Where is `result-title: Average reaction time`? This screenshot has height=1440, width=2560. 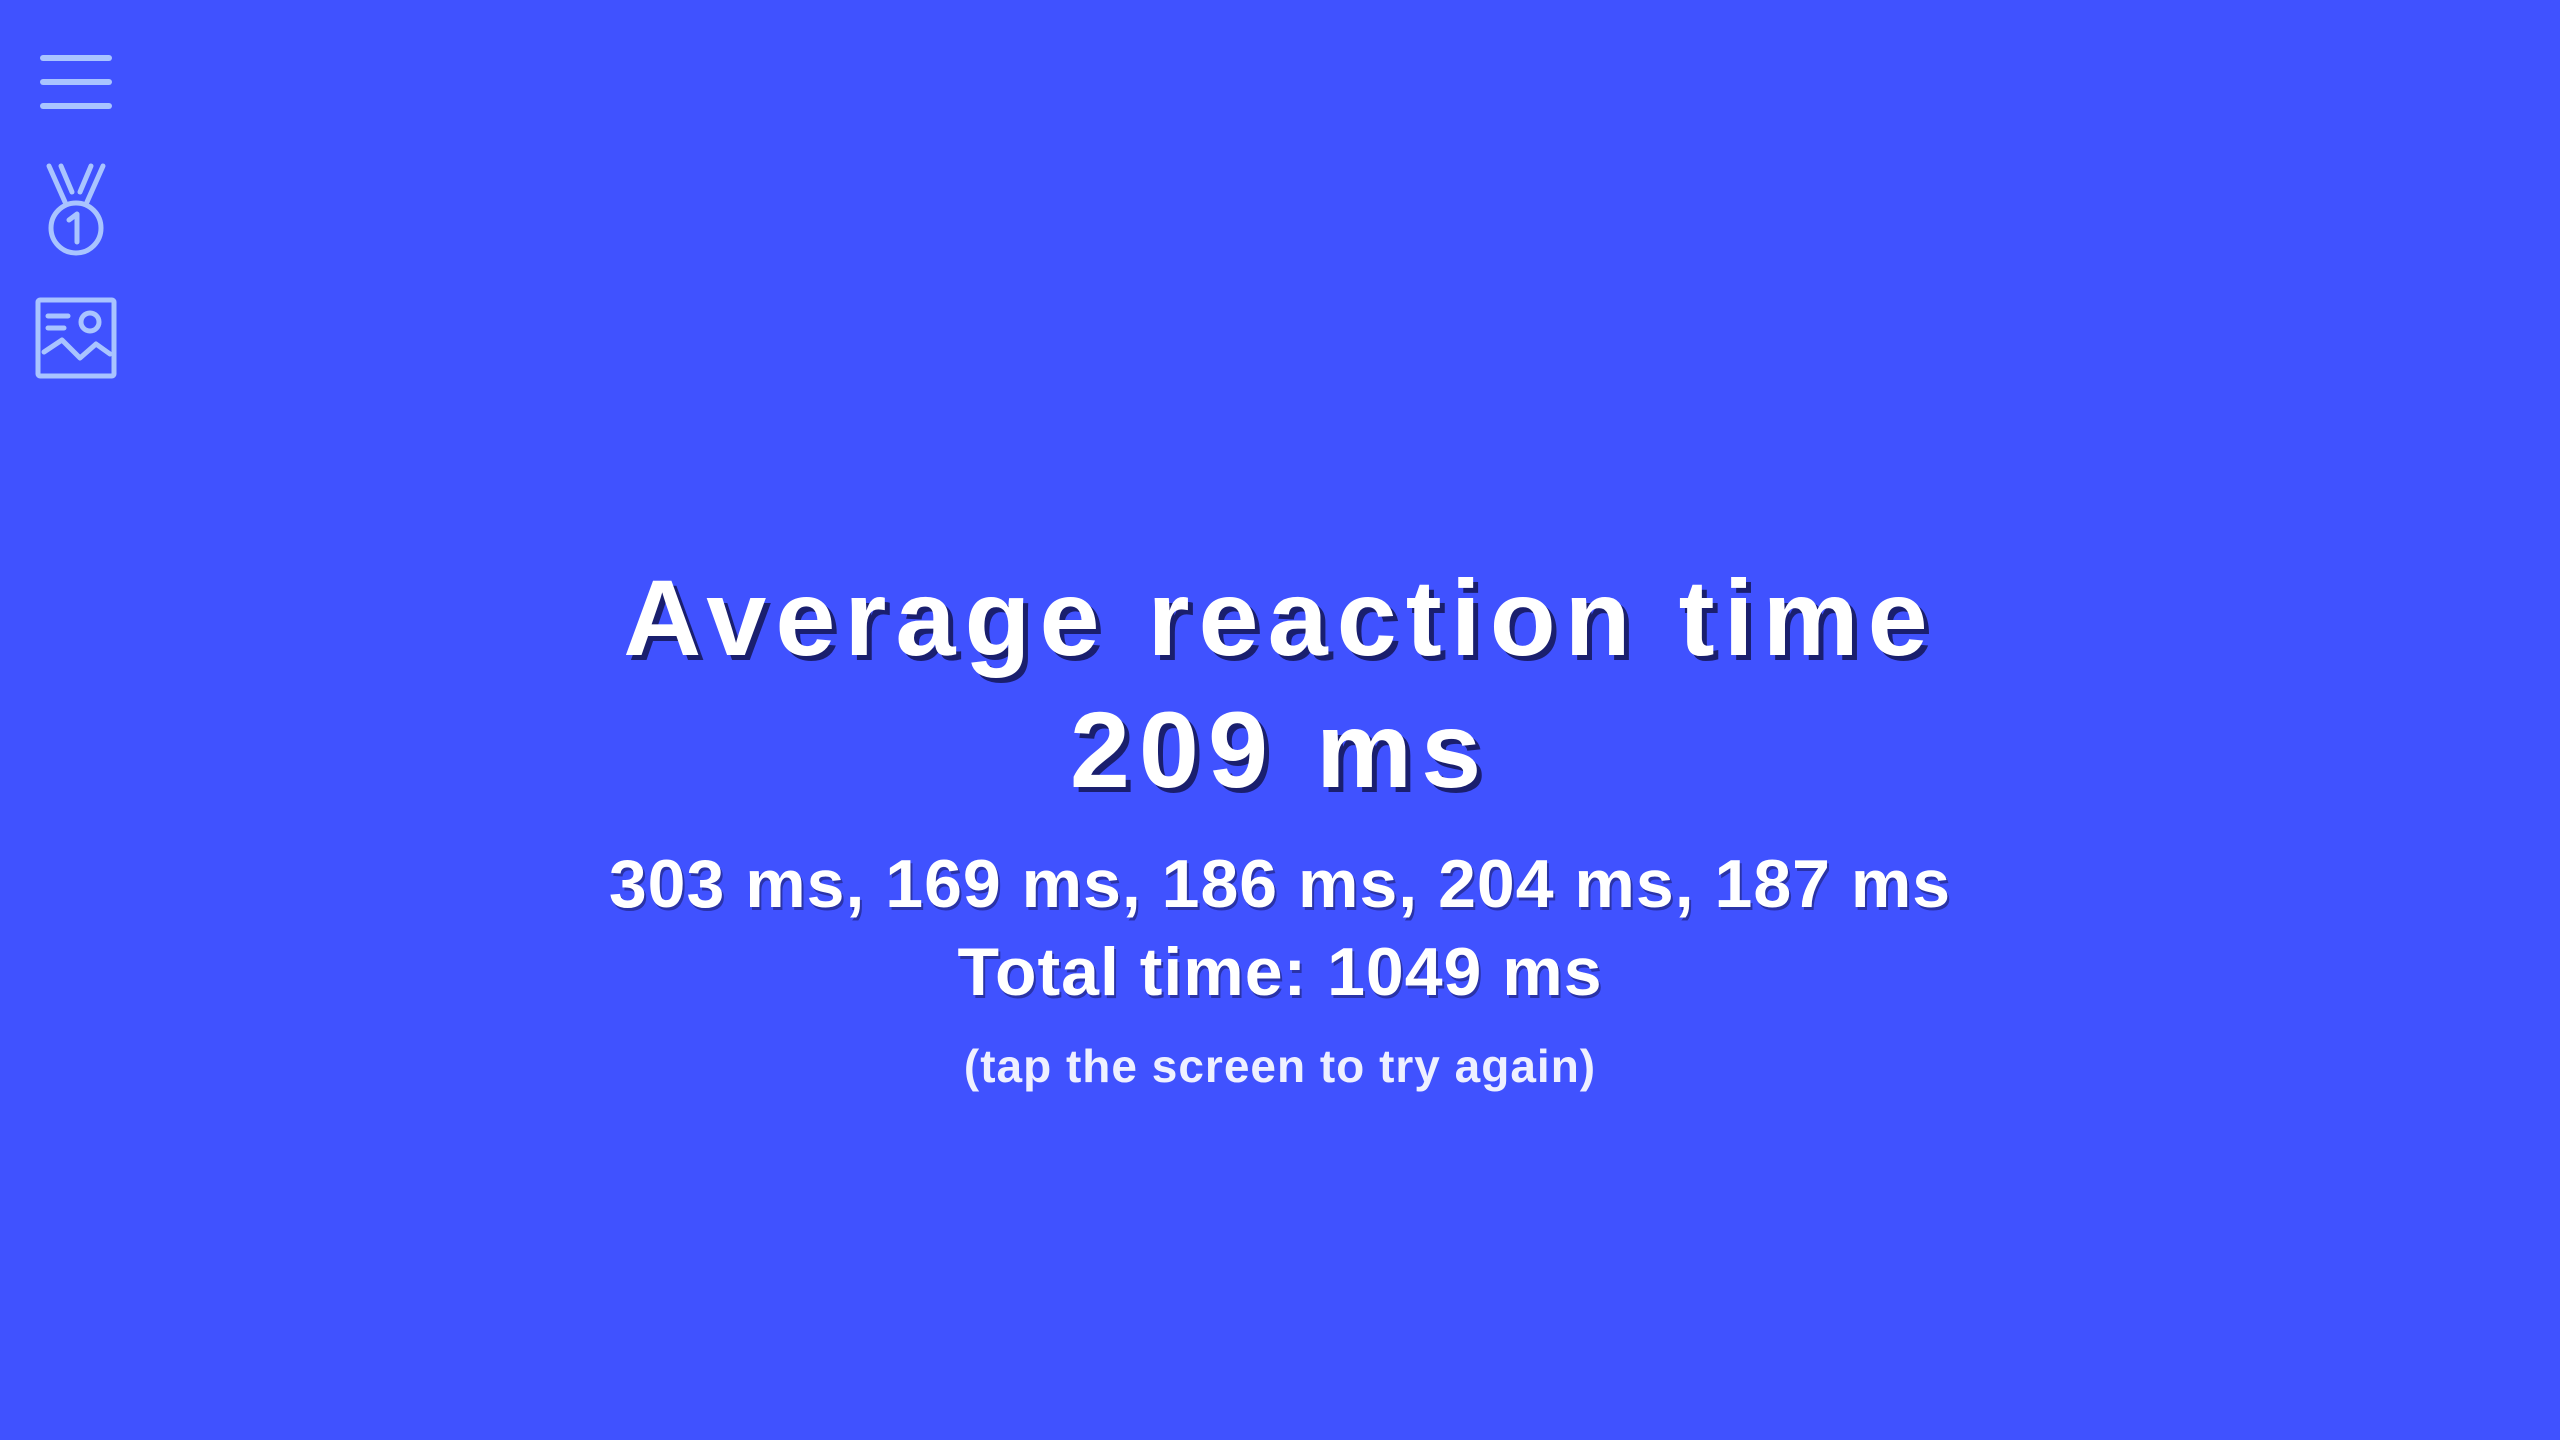 result-title: Average reaction time is located at coordinates (1280, 617).